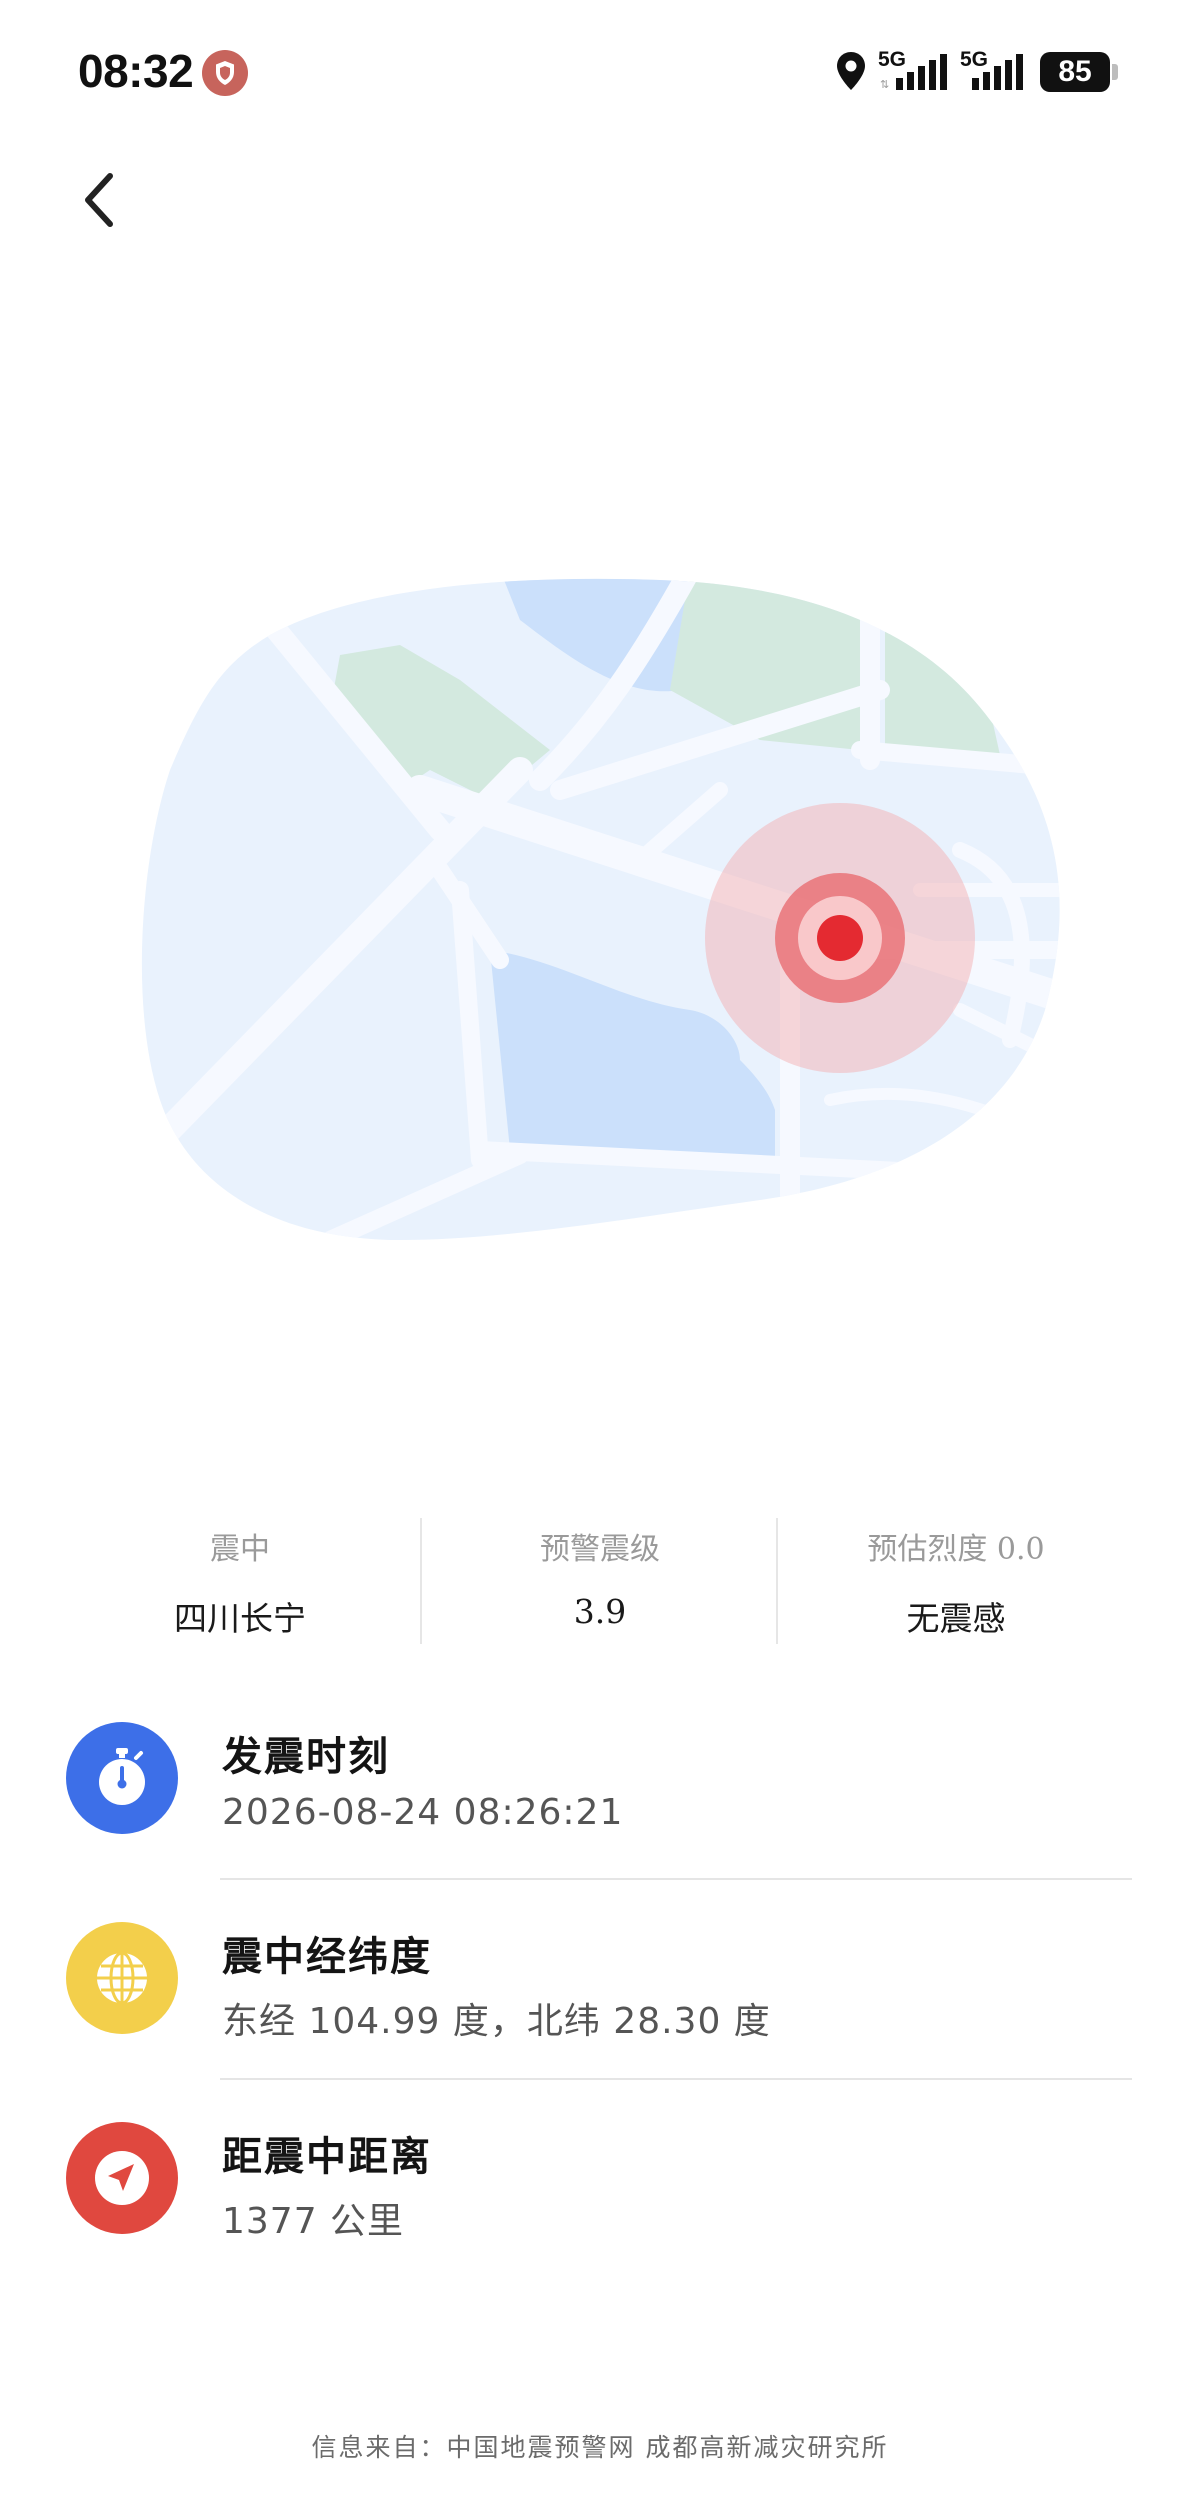  I want to click on stopwatch-icon, so click(122, 1778).